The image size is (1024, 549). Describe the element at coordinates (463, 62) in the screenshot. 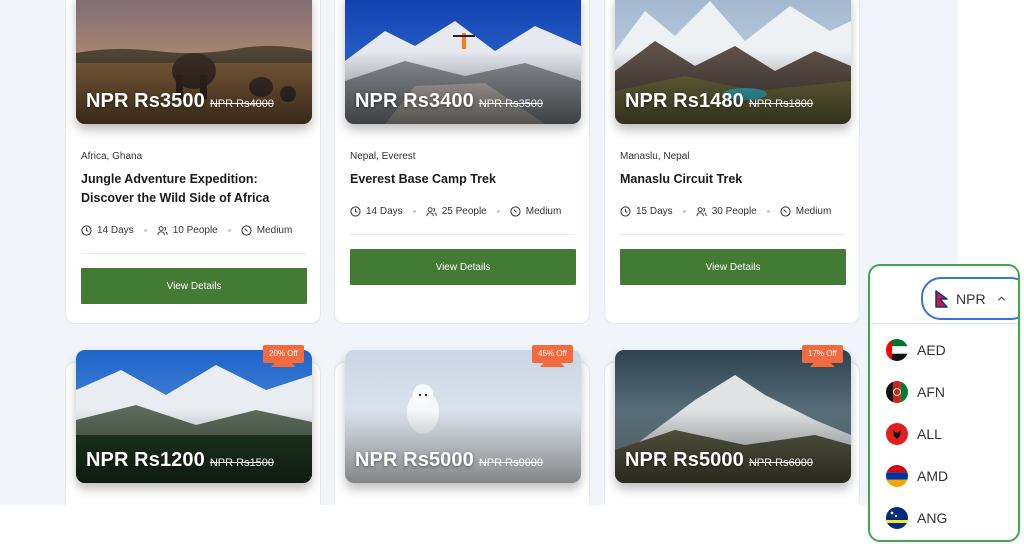

I see `tour-image: NPR Rs3400 NPR Rs3500` at that location.